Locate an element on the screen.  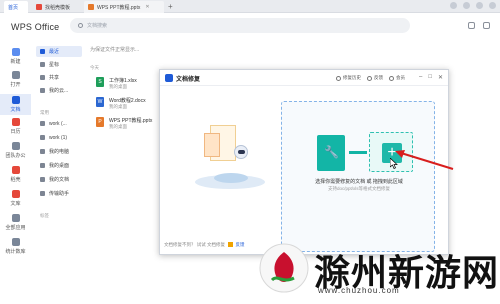
sidebar-item-my-computer: 我的电脑 is located at coordinates (59, 151).